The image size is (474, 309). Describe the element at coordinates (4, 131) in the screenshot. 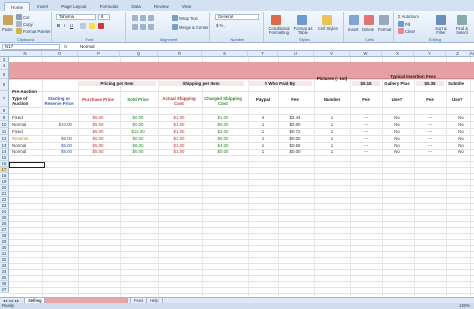

I see `row-header: 11` at that location.